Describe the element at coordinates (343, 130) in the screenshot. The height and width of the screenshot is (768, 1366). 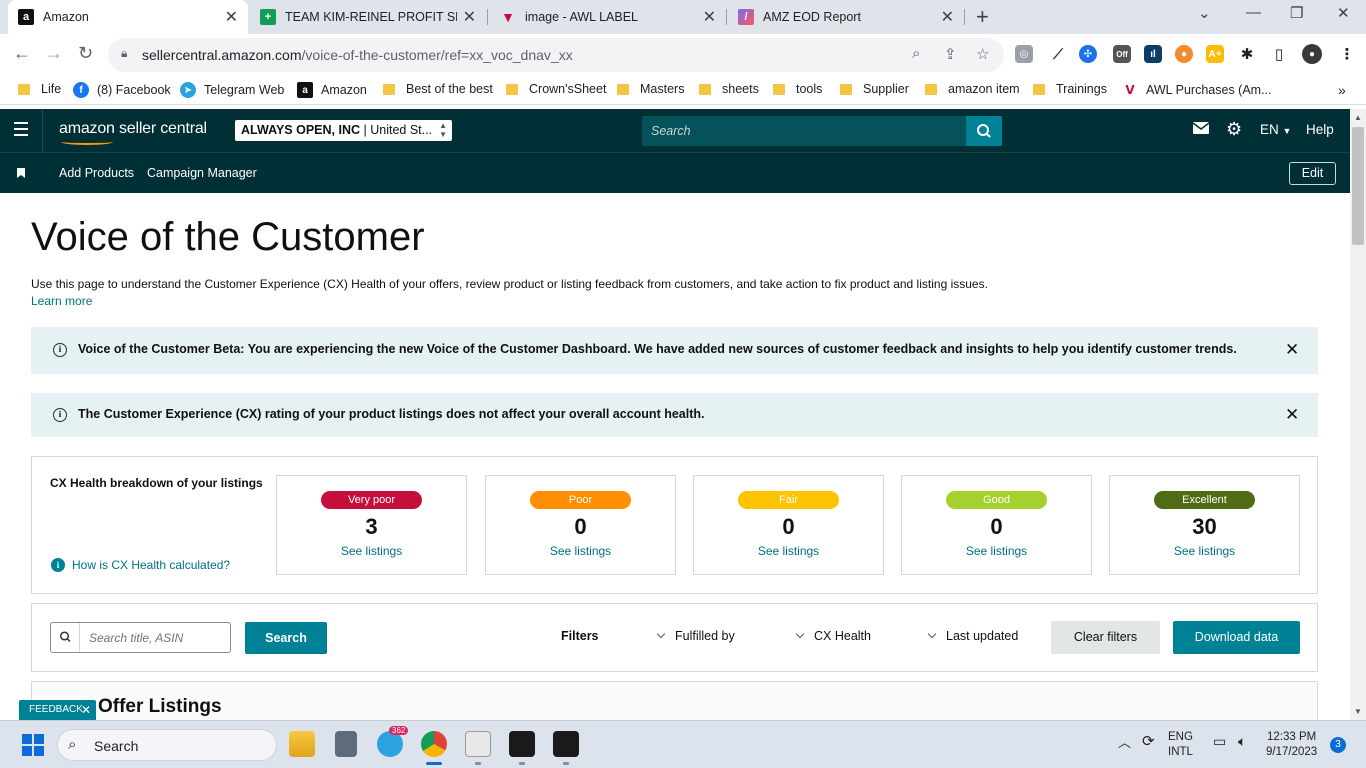
I see `account-switcher: ALWAYS OPEN, INC | United St... ▲ ▼` at that location.